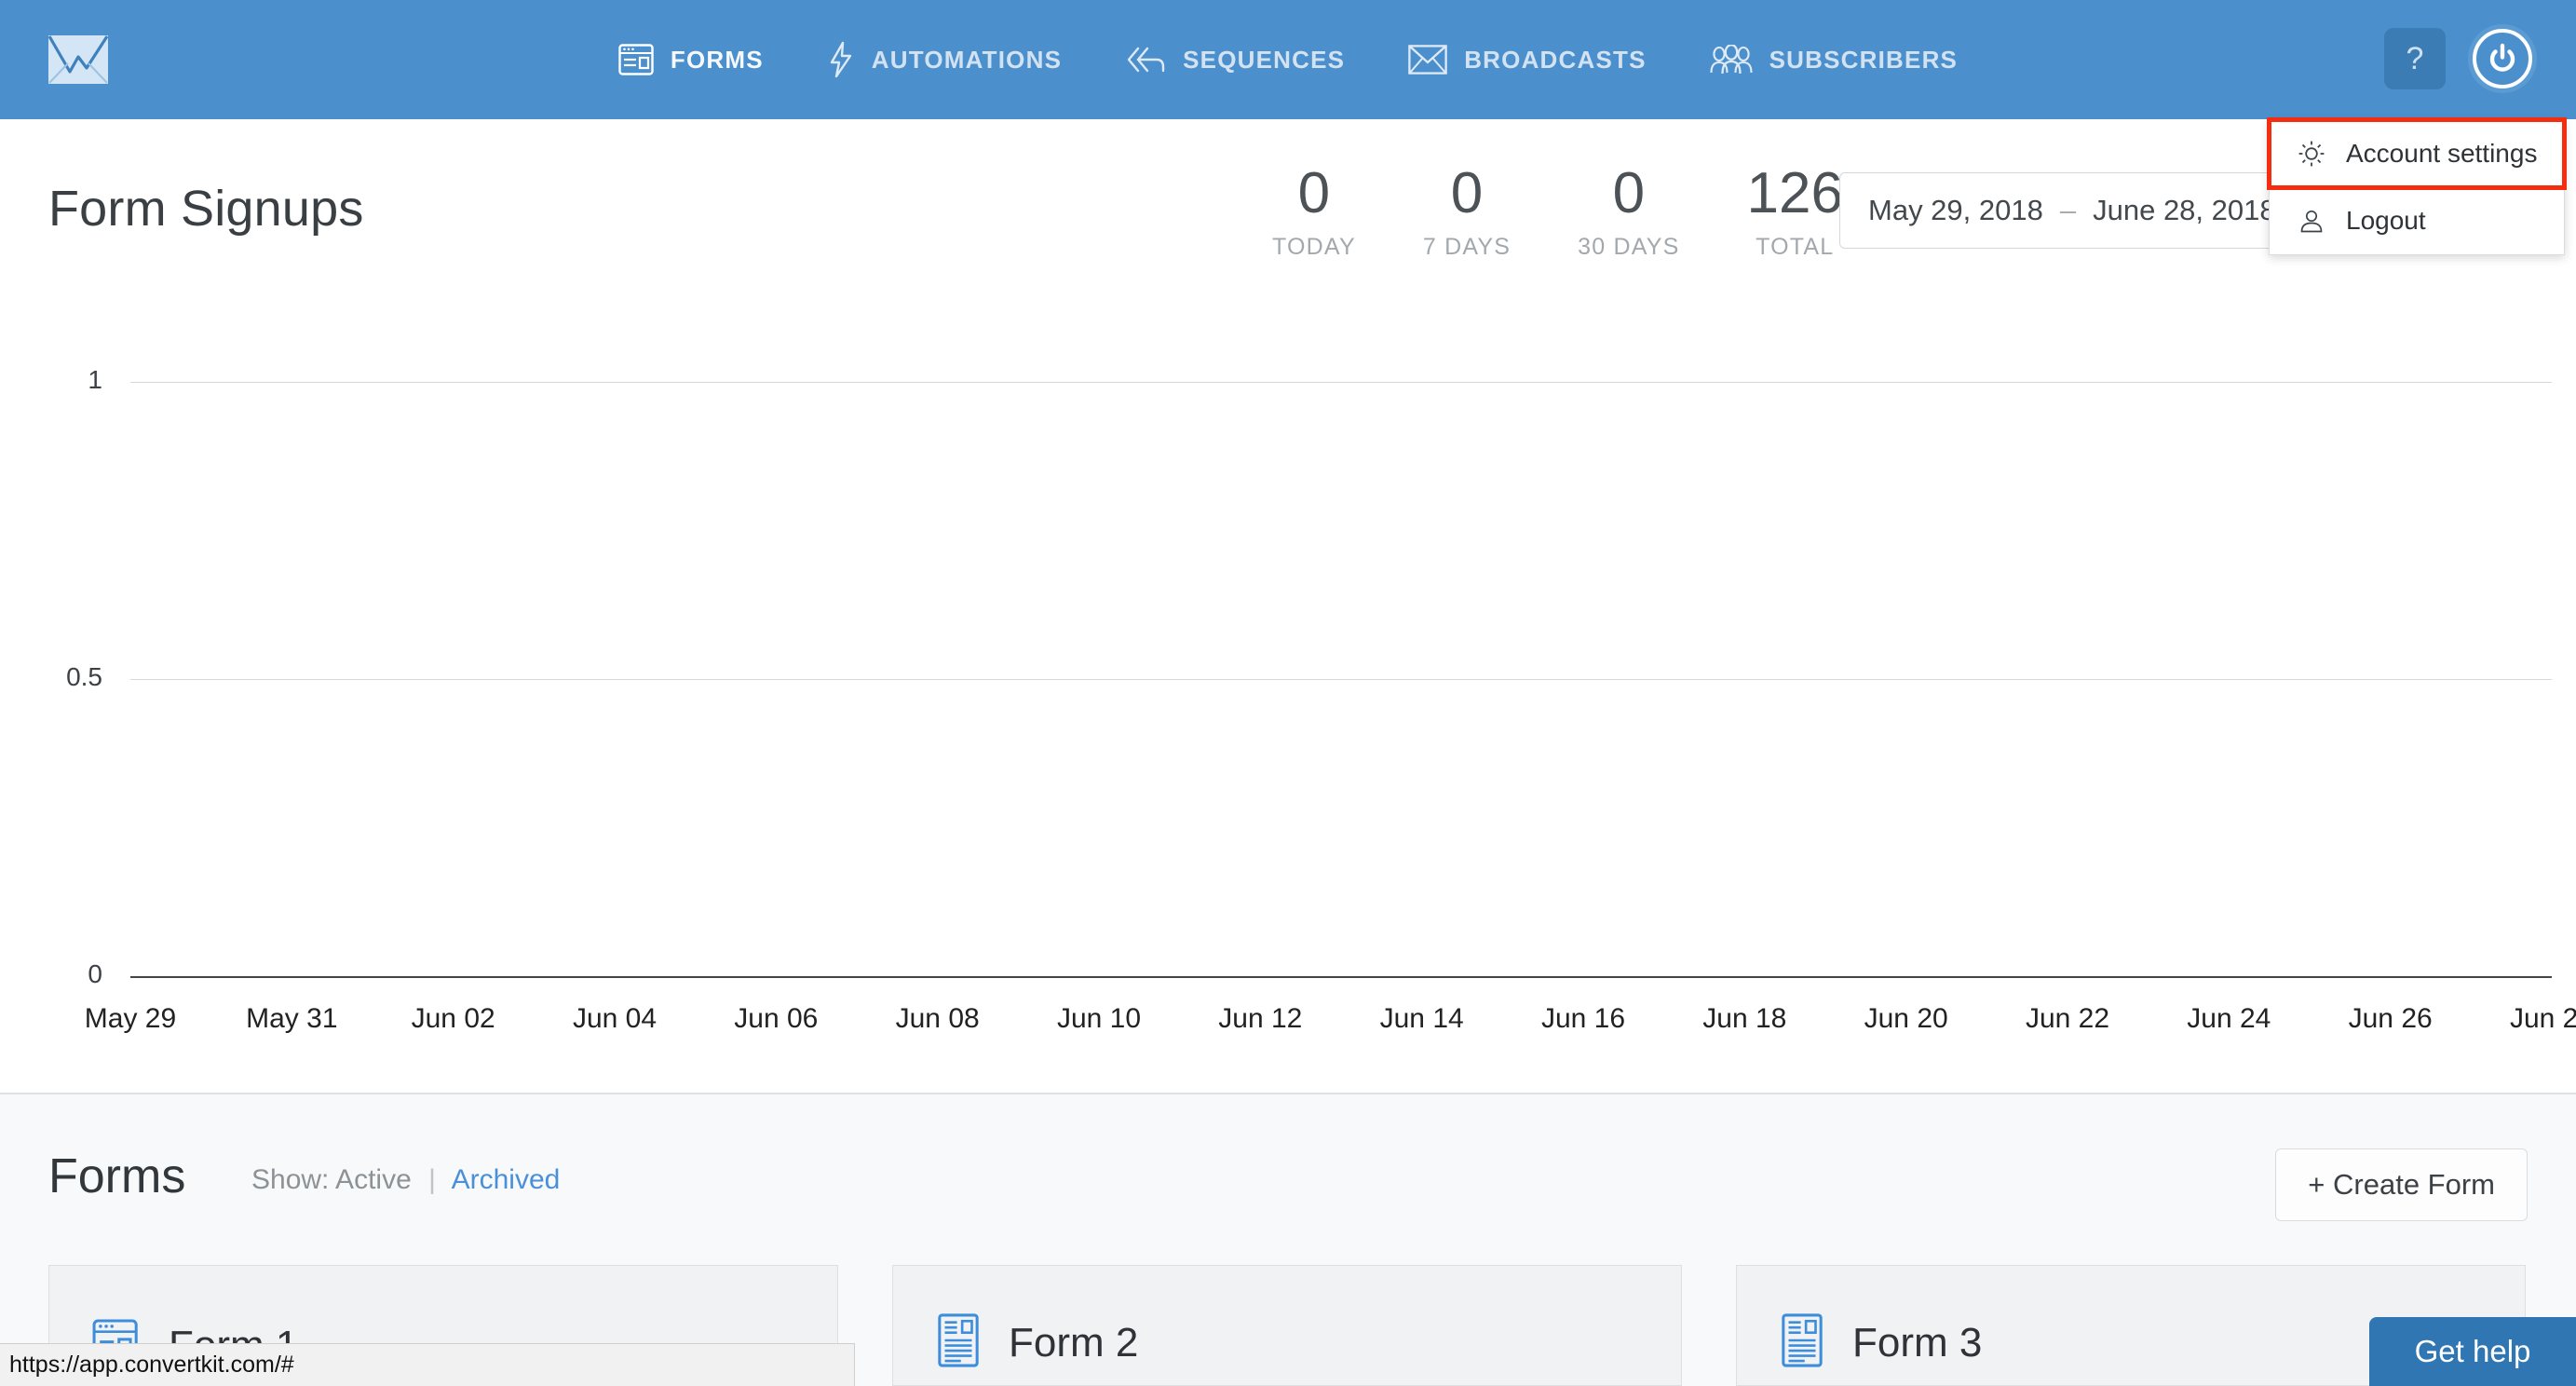 This screenshot has width=2576, height=1386. What do you see at coordinates (2311, 154) in the screenshot?
I see `gear-icon` at bounding box center [2311, 154].